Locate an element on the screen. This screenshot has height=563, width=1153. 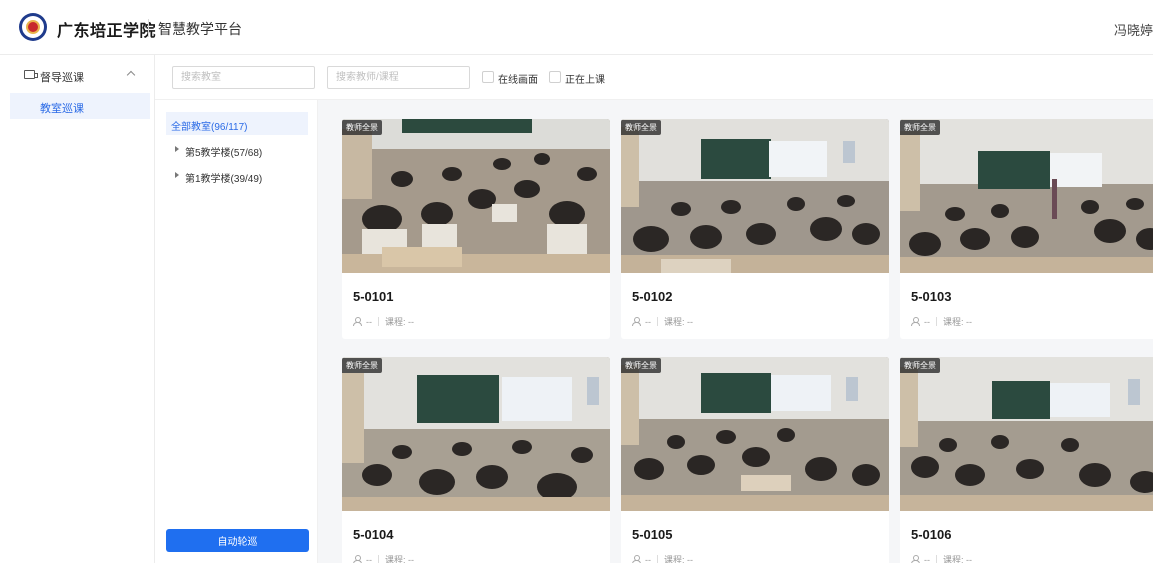
classroom-card: 教师全景 5-0101 -- 课程: -- is located at coordinates (476, 229).